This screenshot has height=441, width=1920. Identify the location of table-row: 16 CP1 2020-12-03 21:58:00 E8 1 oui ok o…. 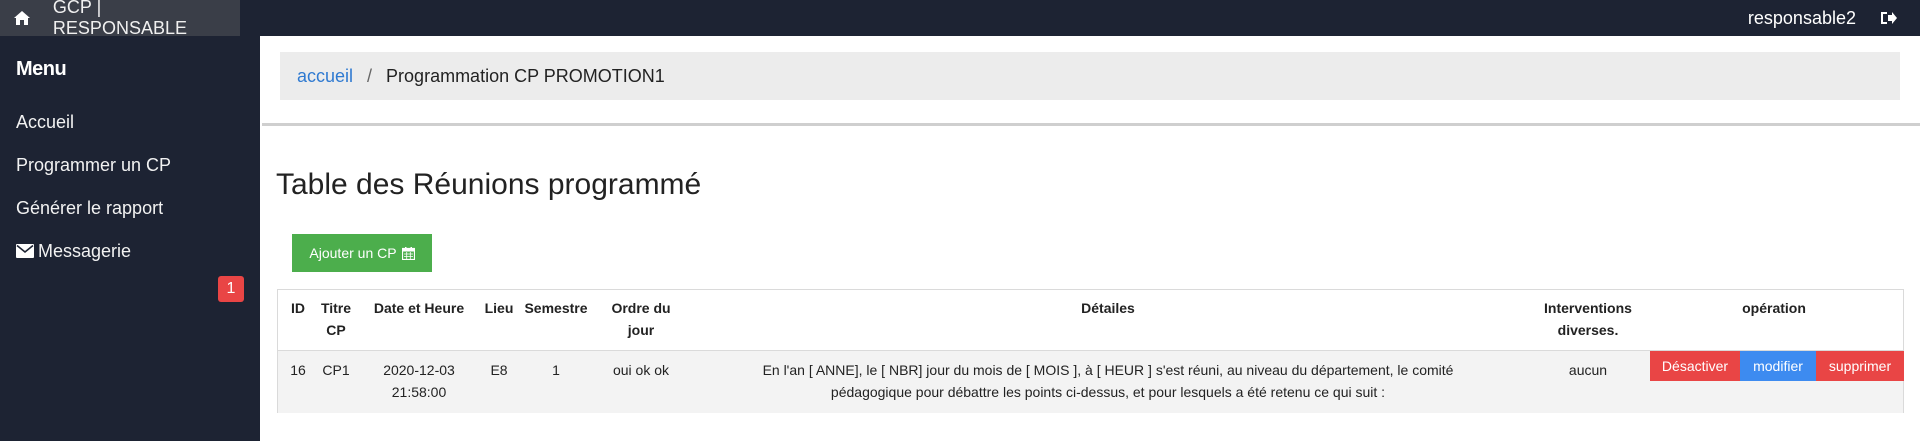
(1091, 382).